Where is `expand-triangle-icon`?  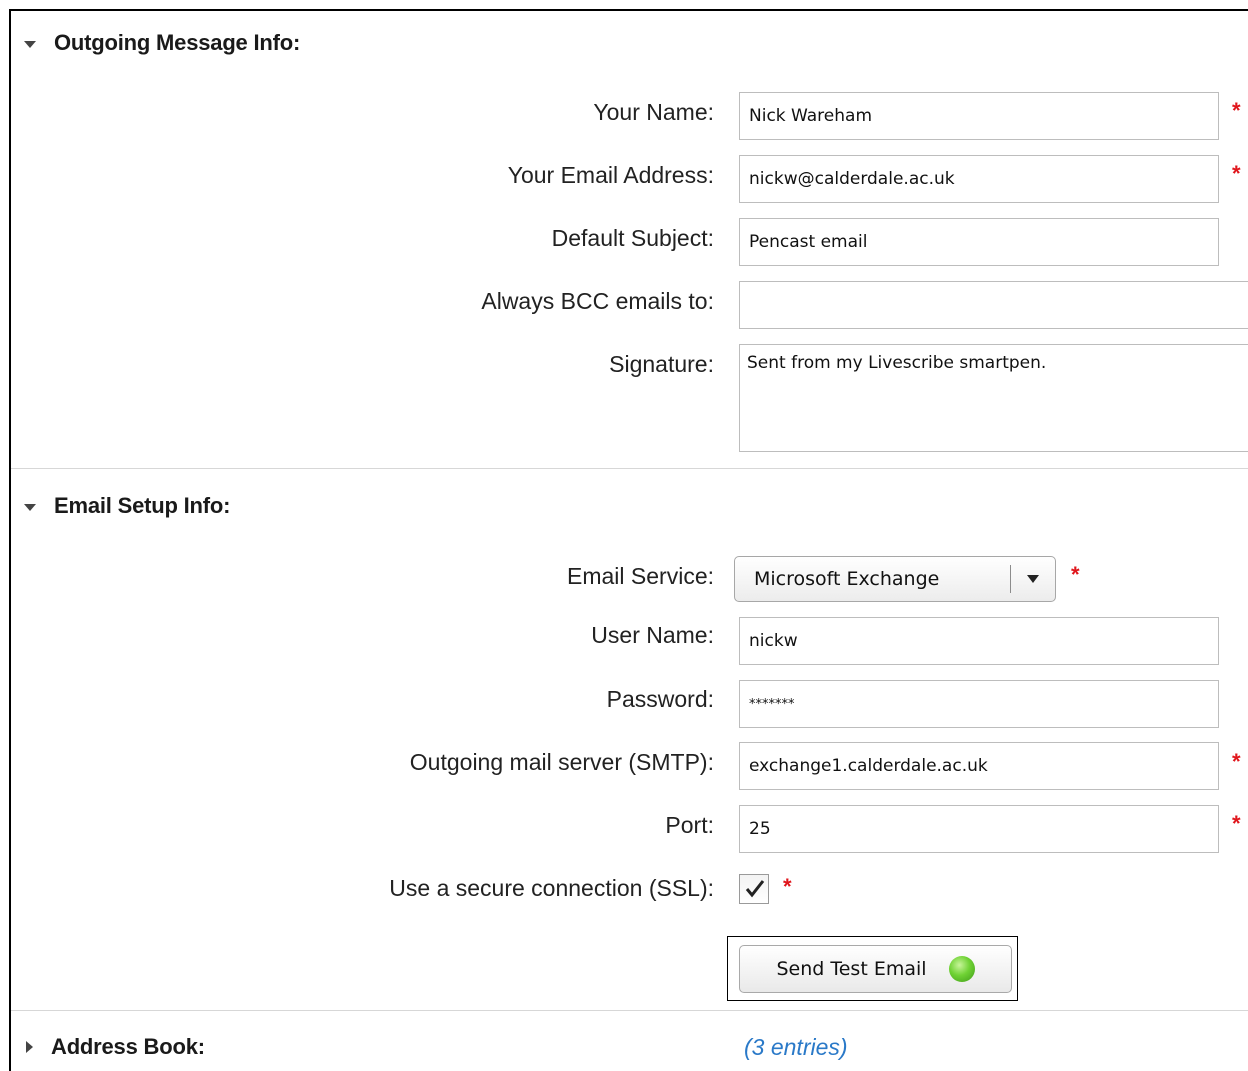
expand-triangle-icon is located at coordinates (29, 1047).